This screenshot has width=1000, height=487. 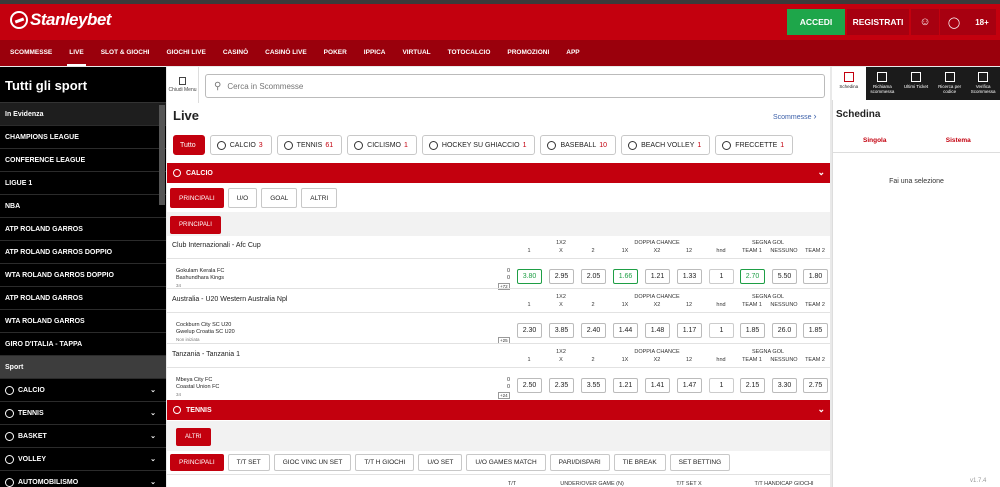 What do you see at coordinates (784, 385) in the screenshot?
I see `odd-button: 3.30` at bounding box center [784, 385].